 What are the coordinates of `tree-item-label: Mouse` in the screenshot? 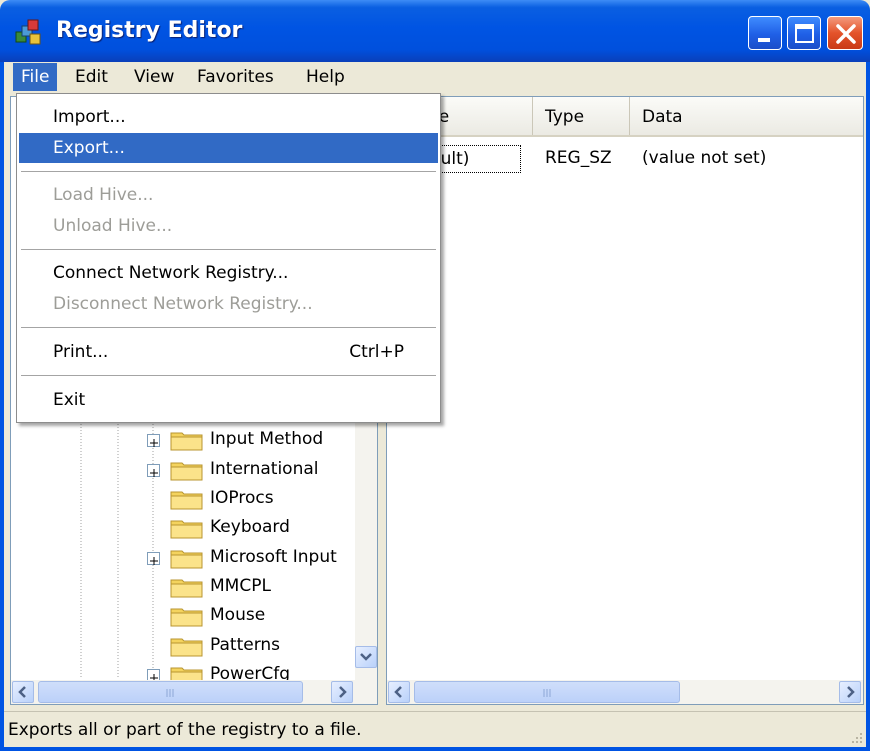 It's located at (238, 615).